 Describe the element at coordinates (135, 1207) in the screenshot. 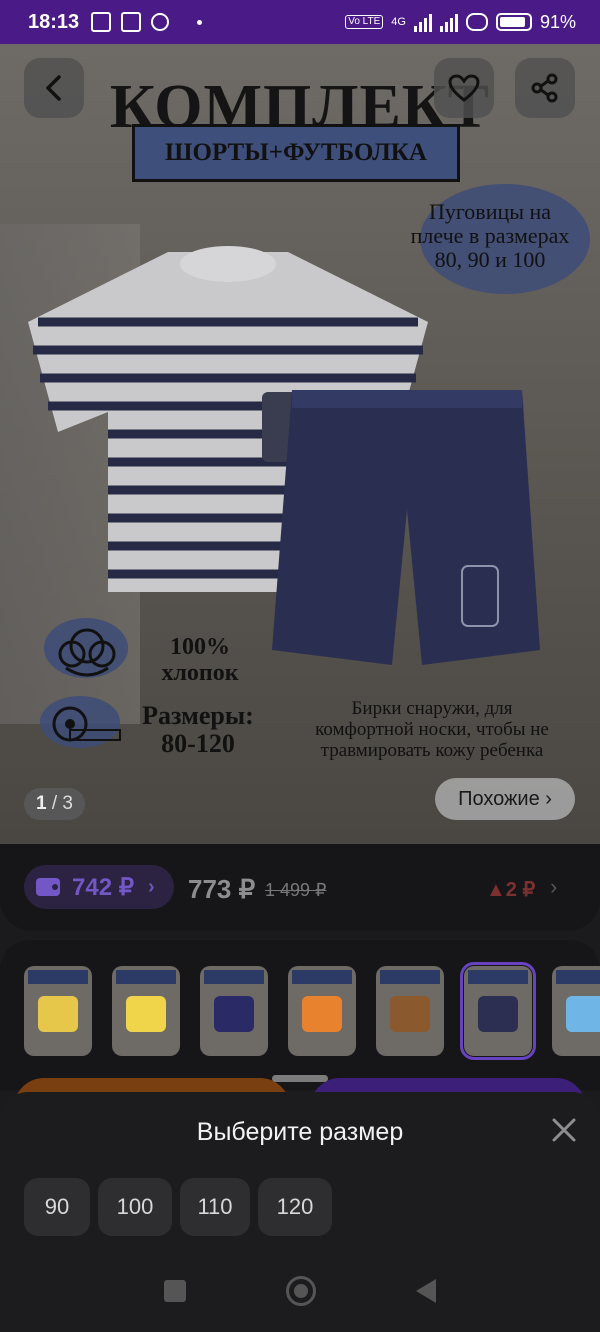

I see `size-option: 100` at that location.